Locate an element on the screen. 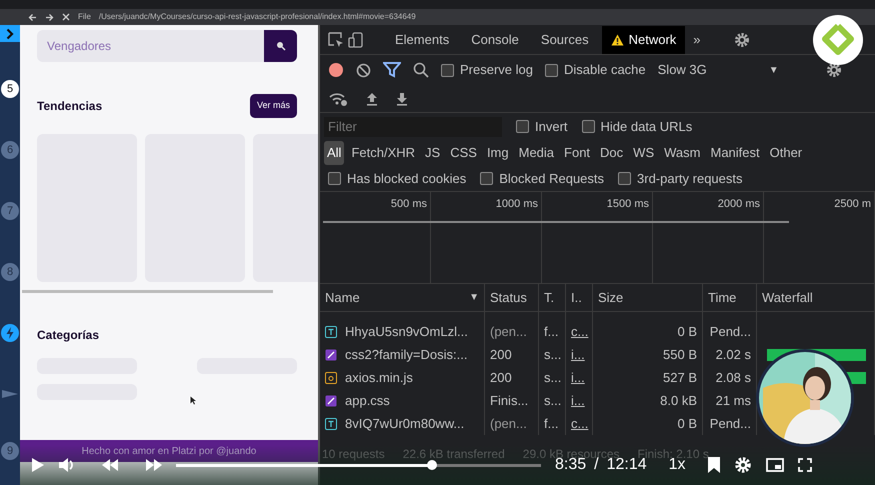 This screenshot has width=875, height=485. flag-icon is located at coordinates (10, 394).